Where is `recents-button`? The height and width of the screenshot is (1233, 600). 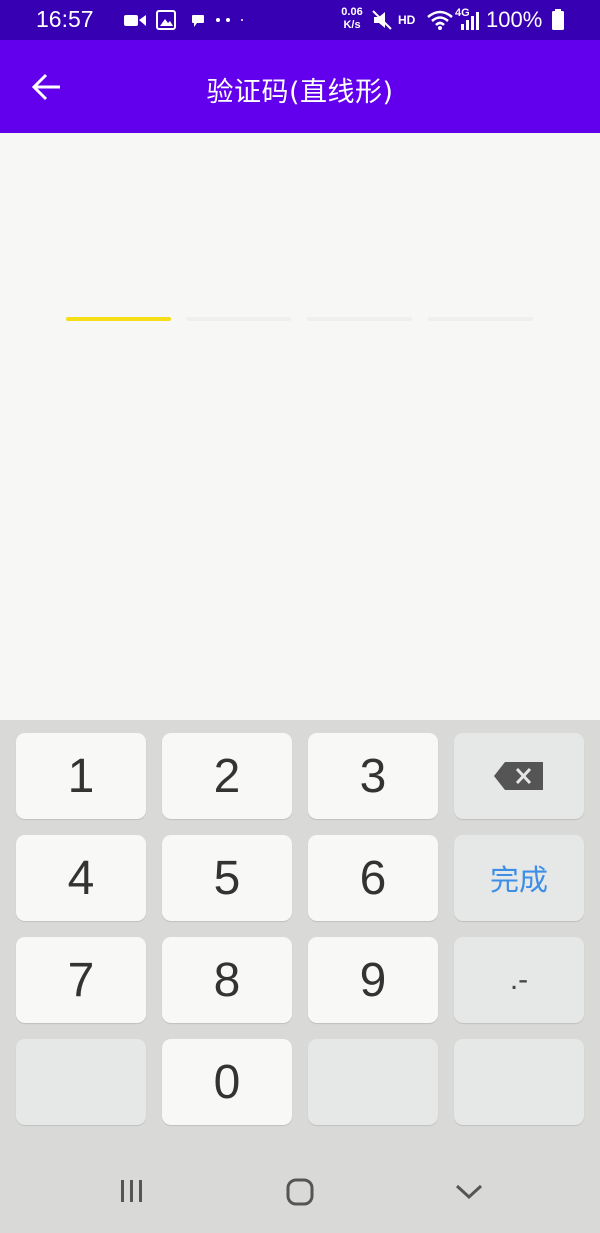
recents-button is located at coordinates (132, 1193).